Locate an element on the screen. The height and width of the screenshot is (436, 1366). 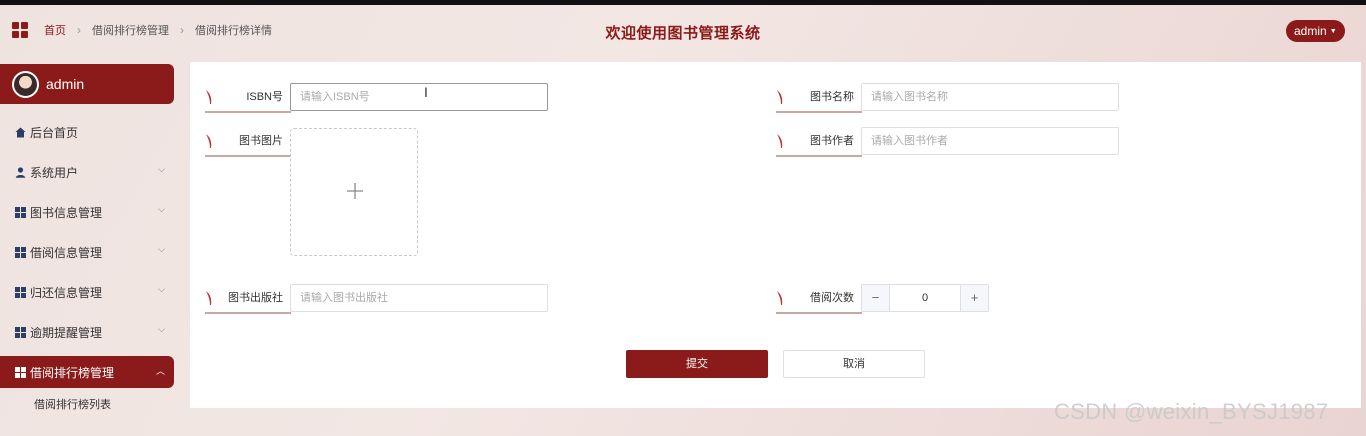
book-author-input: 请输入图书作者 is located at coordinates (990, 141).